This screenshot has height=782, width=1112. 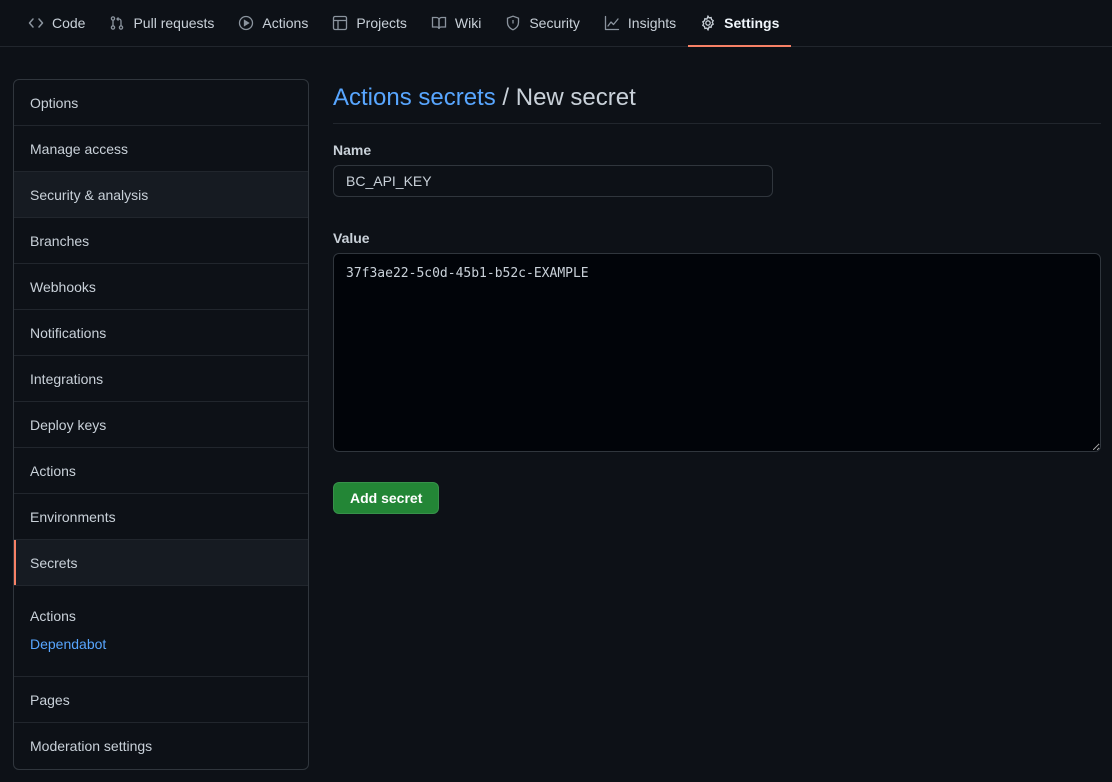 What do you see at coordinates (161, 333) in the screenshot?
I see `sidebar-item-notifications: Notifications` at bounding box center [161, 333].